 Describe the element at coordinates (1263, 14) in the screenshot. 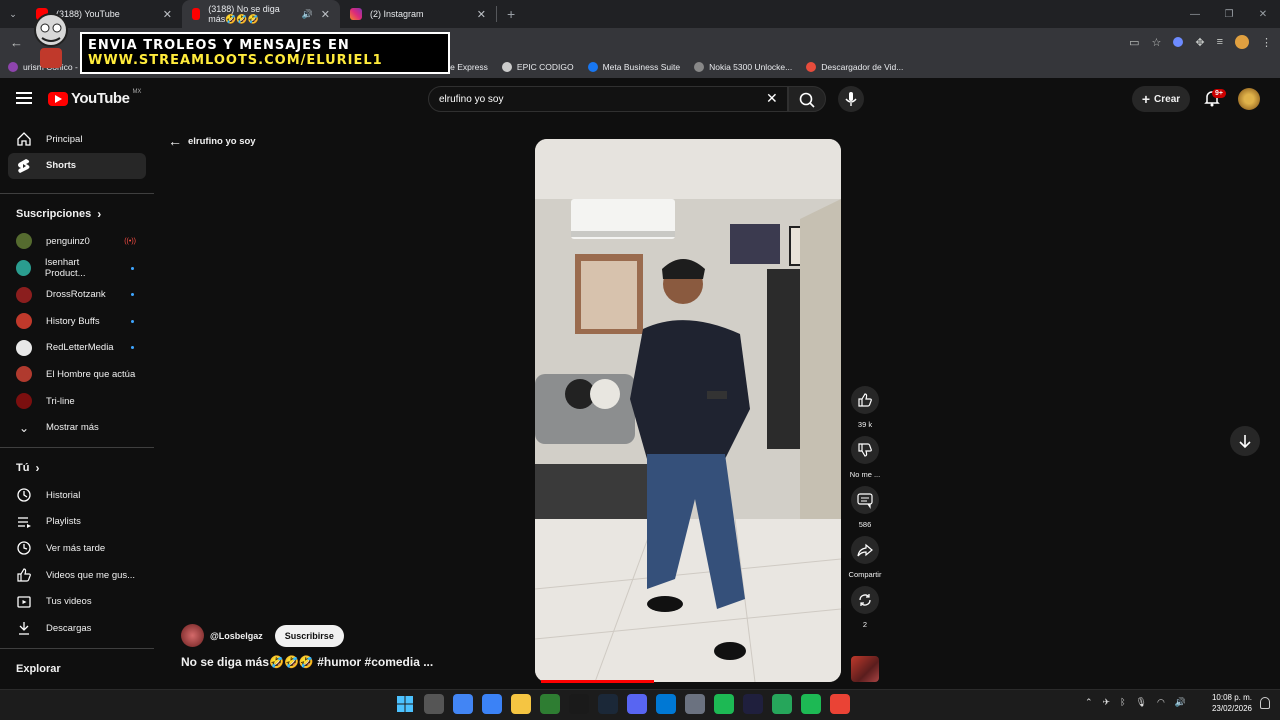

I see `close-window-icon: ✕` at that location.